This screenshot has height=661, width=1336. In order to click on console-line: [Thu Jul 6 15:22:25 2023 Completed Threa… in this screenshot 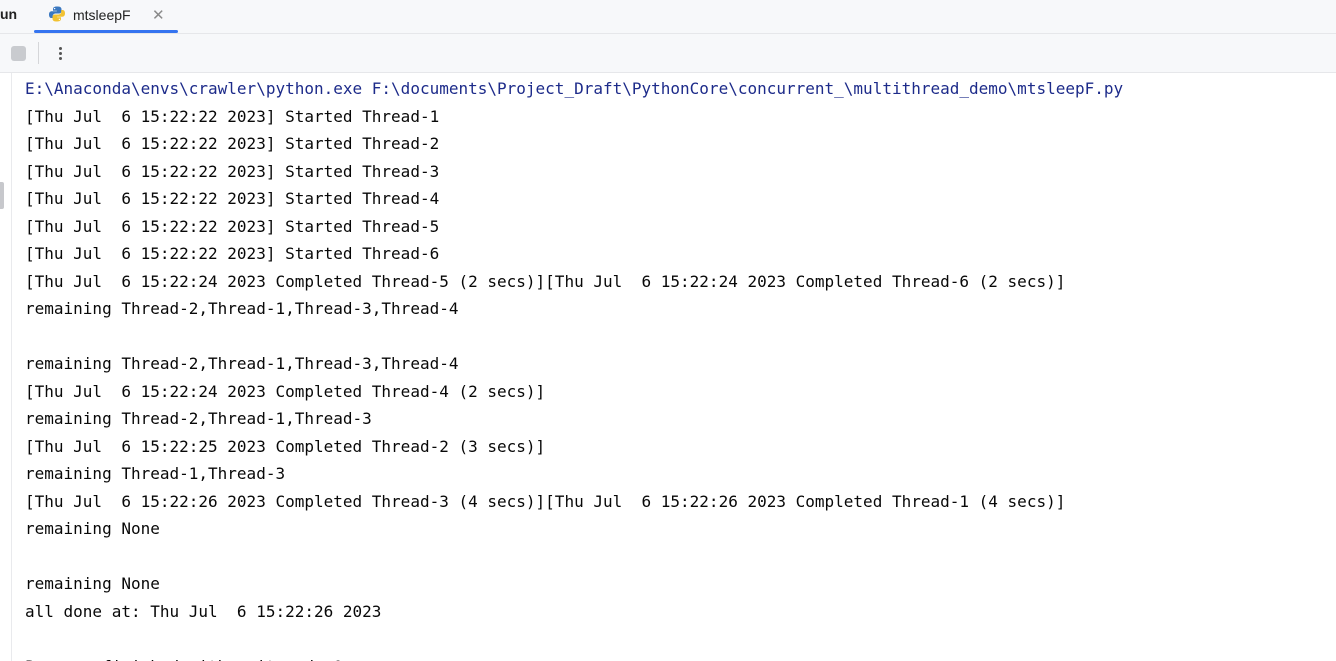, I will do `click(285, 446)`.